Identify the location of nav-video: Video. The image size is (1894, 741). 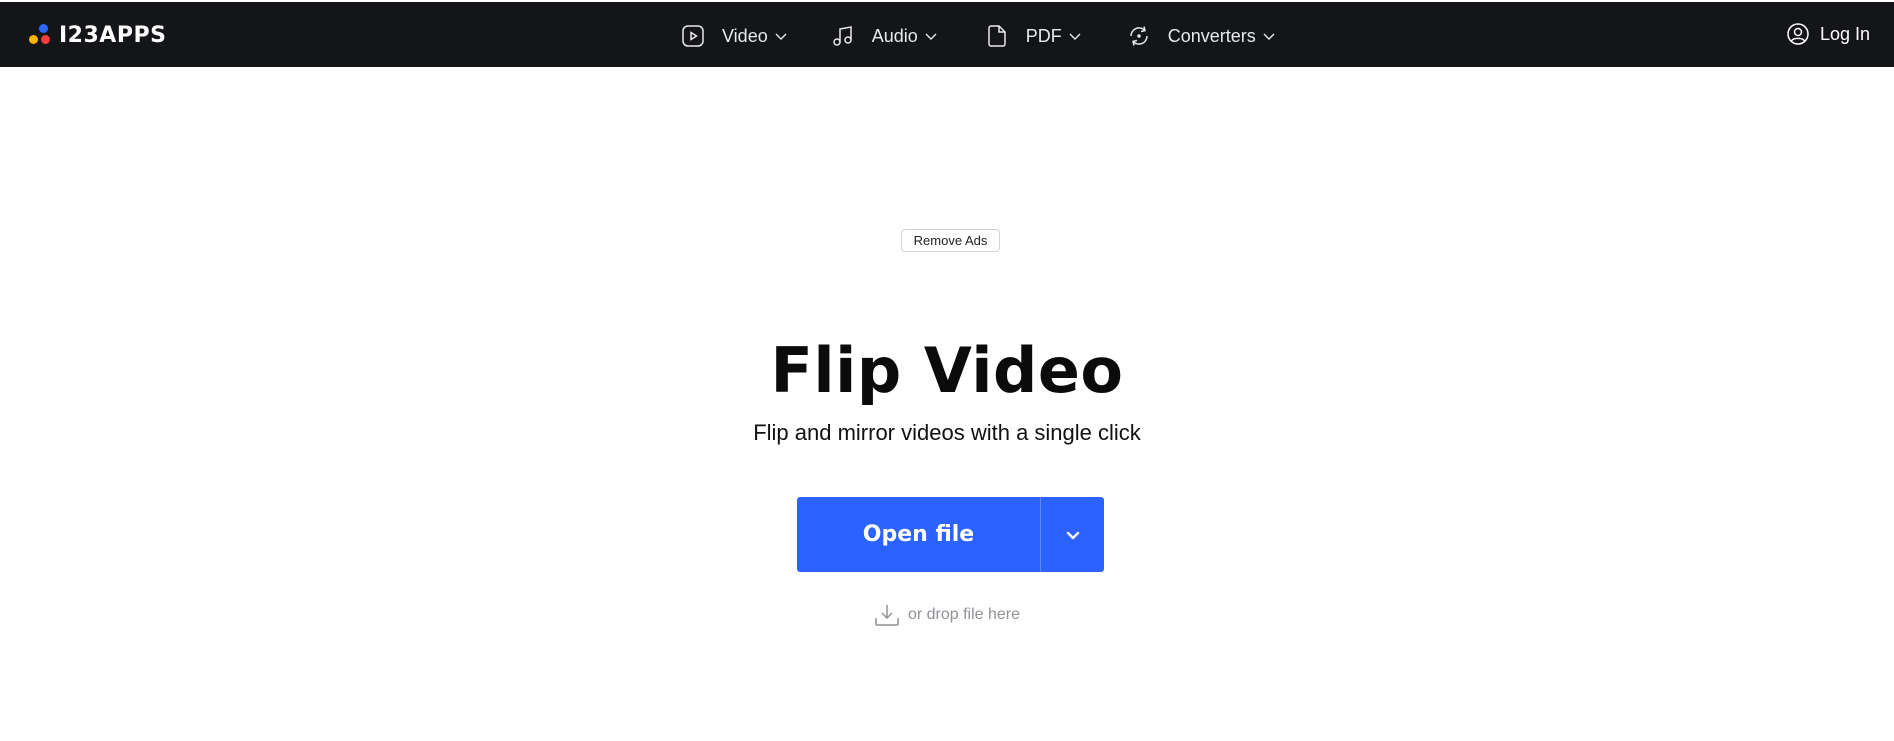
(734, 36).